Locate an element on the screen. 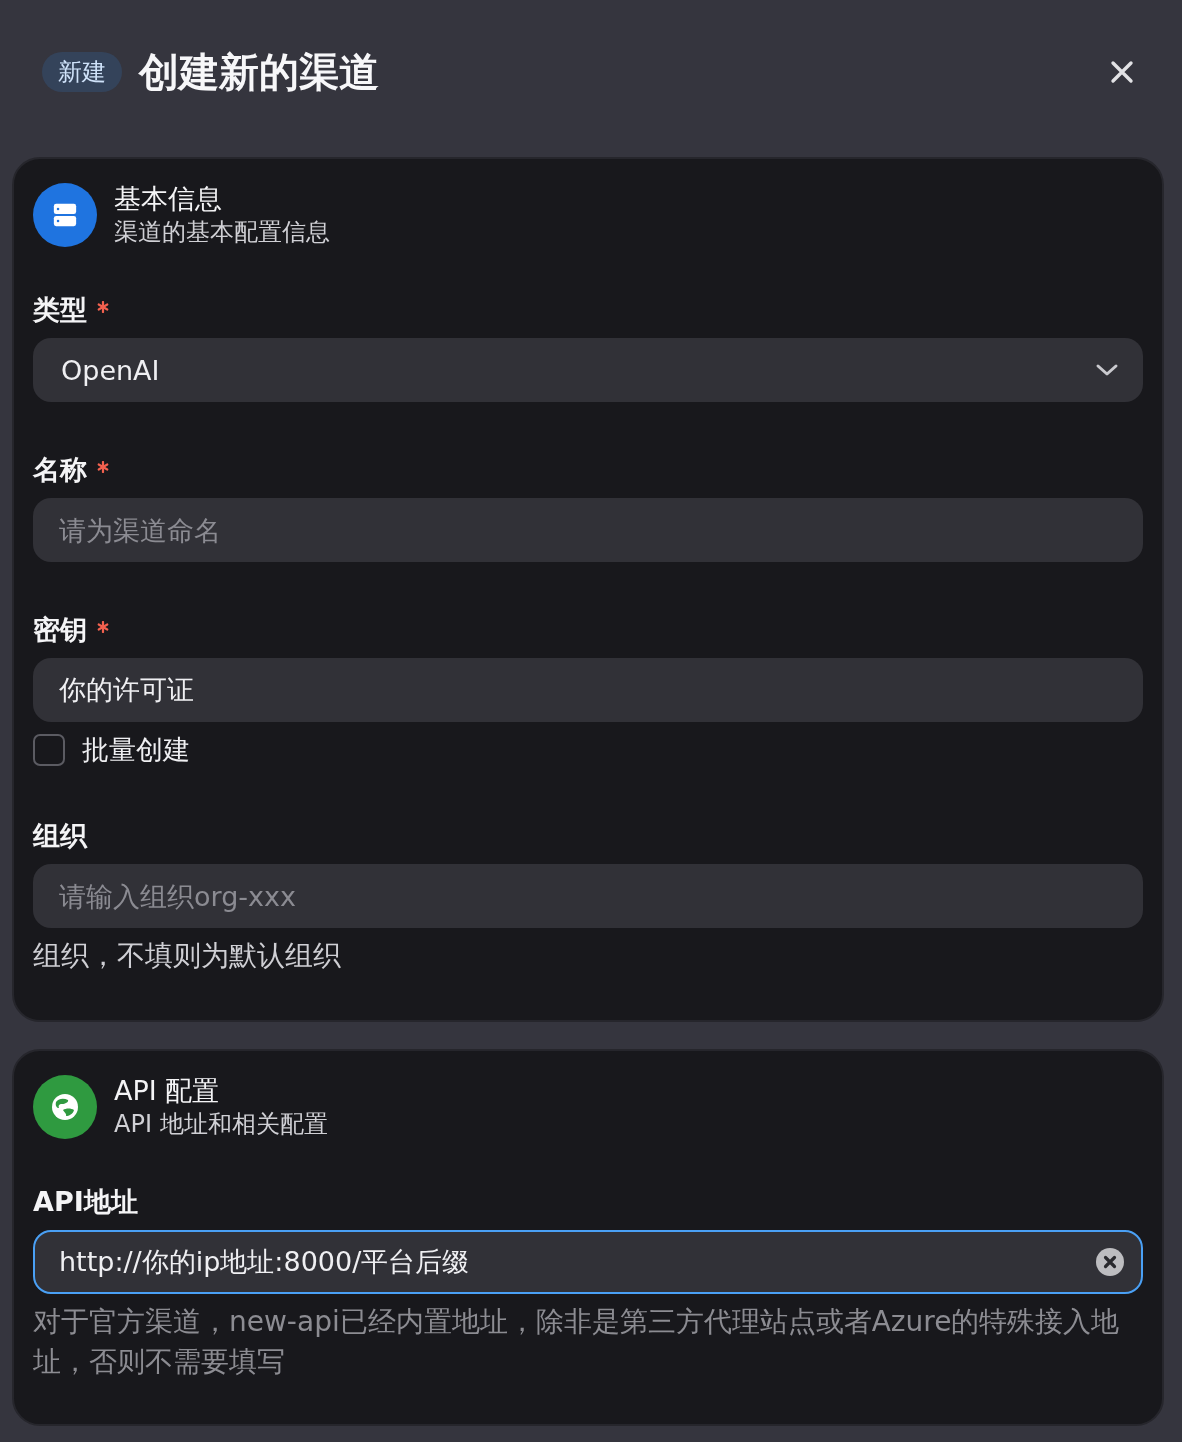  helper-text: 对于官方渠道，new-api已经内置地址，除非是第三方代理站点或者Azure的特殊接入地址，否则不需要填写 is located at coordinates (577, 1342).